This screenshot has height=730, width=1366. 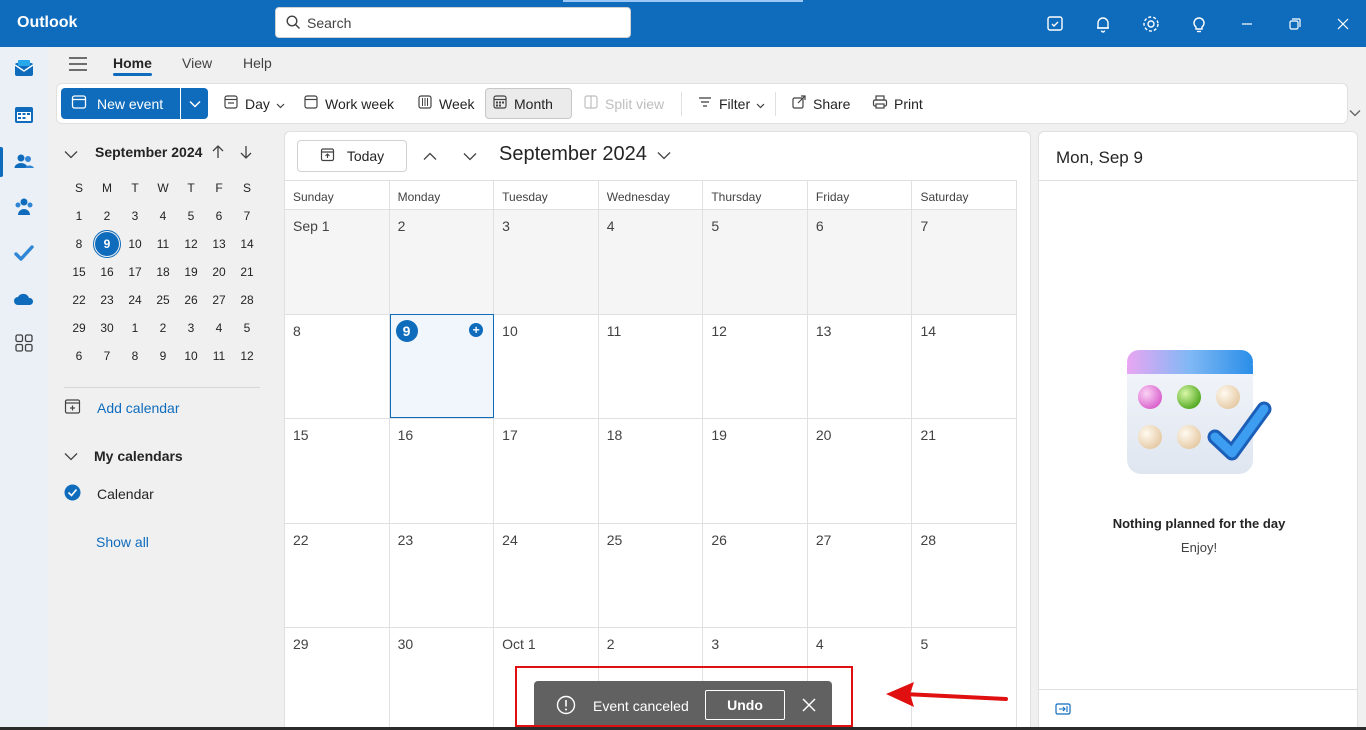 What do you see at coordinates (122, 542) in the screenshot?
I see `show-all-link: Show all` at bounding box center [122, 542].